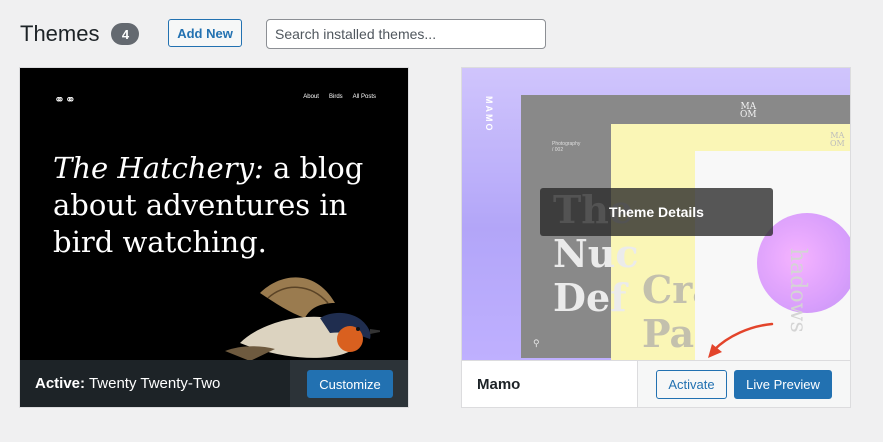 This screenshot has height=442, width=883. I want to click on active-theme-bar: Active: Twenty Twenty-Two Customize, so click(214, 383).